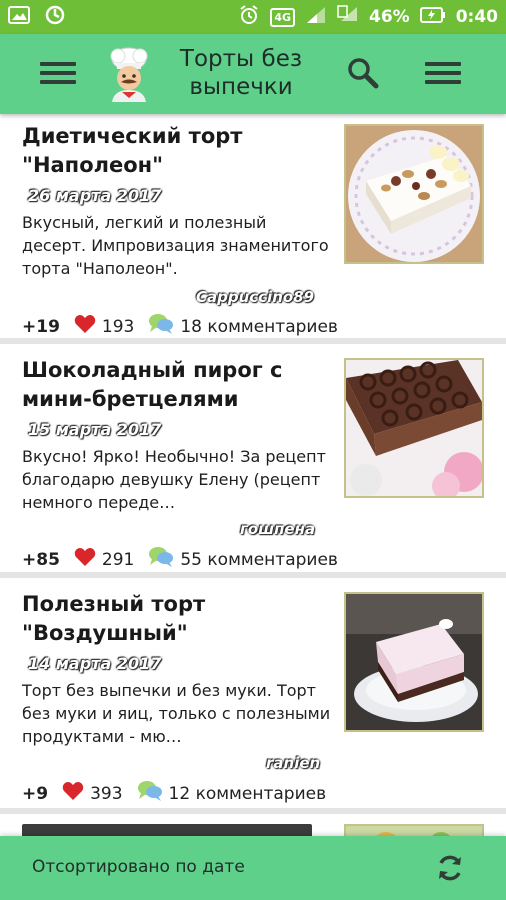 This screenshot has height=900, width=506. What do you see at coordinates (293, 763) in the screenshot?
I see `recipe-author: ranien` at bounding box center [293, 763].